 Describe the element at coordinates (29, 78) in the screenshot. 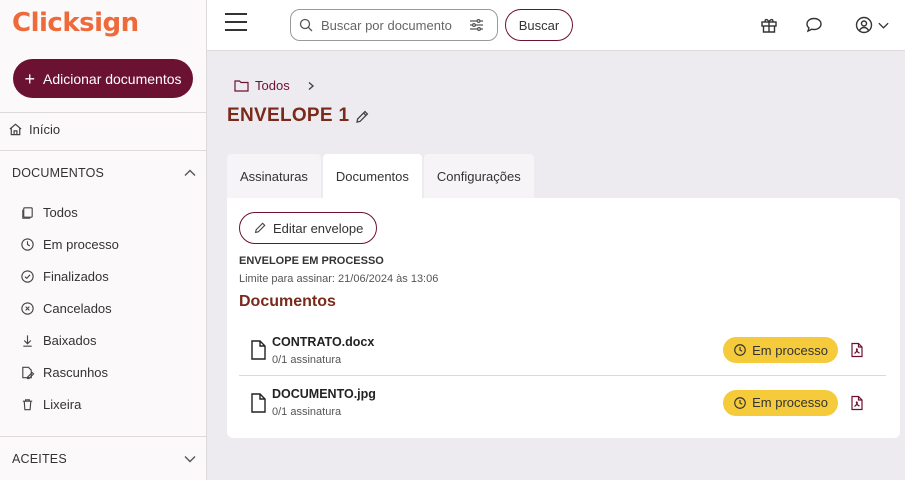

I see `plus-icon: +` at that location.